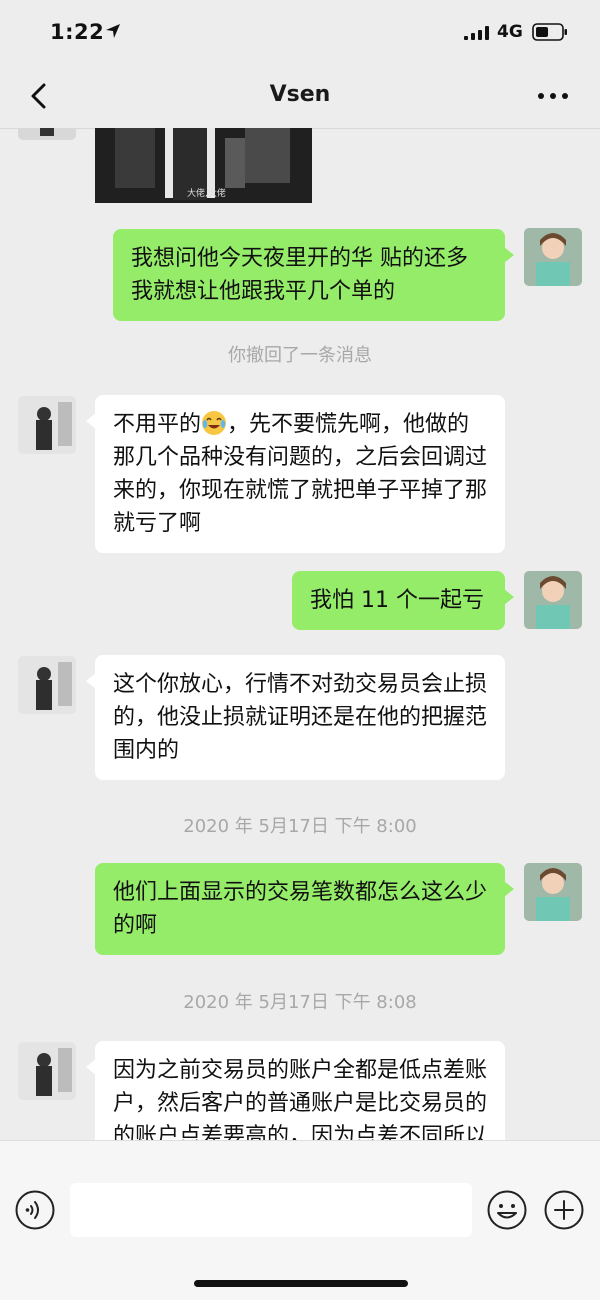  I want to click on input-bar, so click(300, 1220).